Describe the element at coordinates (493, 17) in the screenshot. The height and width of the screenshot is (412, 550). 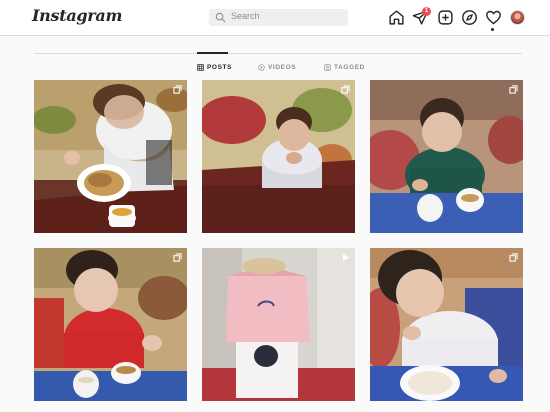
I see `activity-heart-icon` at that location.